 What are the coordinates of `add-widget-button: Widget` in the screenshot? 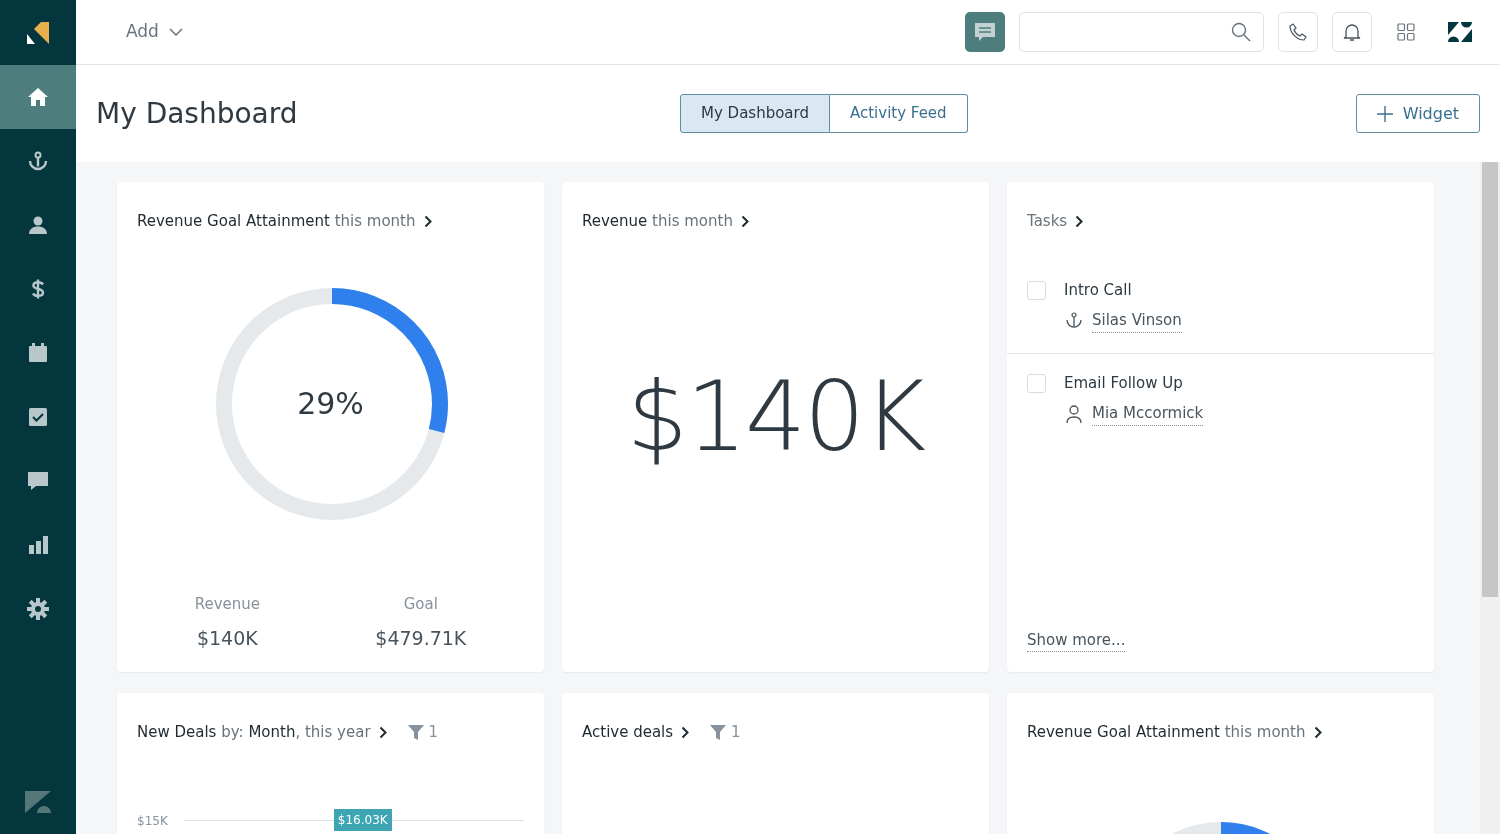 It's located at (1417, 113).